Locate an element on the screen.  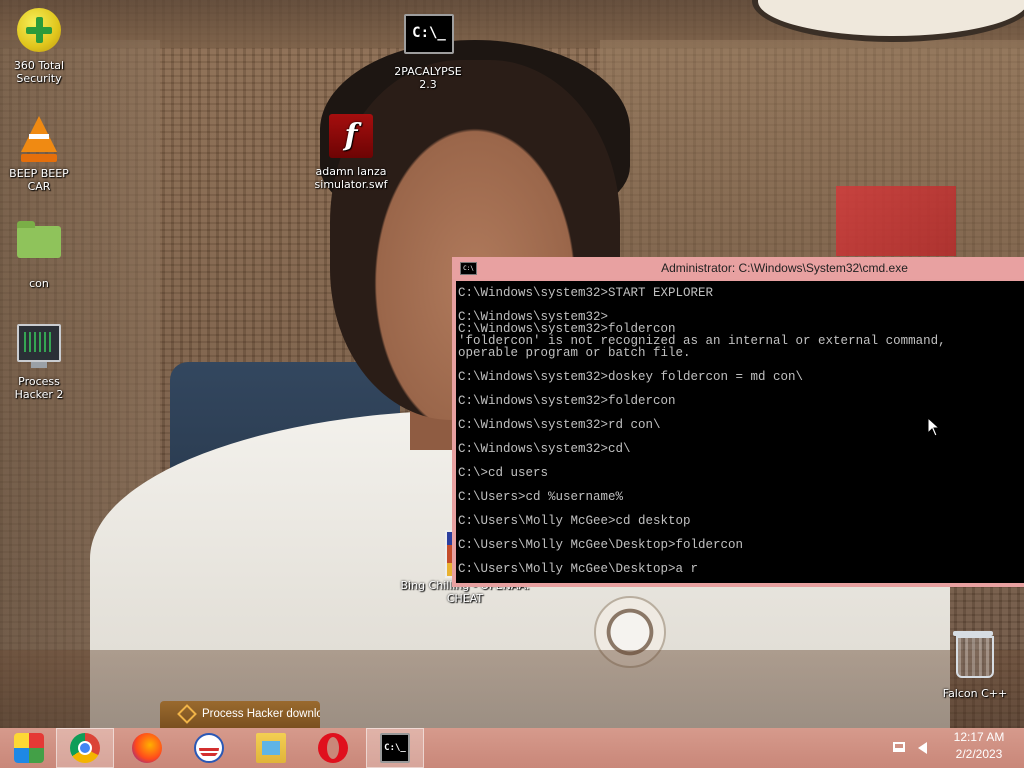
console-line: C:\Windows\system32>START EXPLORER is located at coordinates (586, 293).